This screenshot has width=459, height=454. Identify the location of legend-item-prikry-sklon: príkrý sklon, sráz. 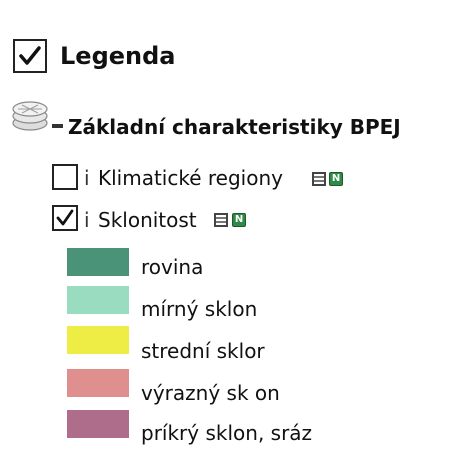
(229, 432).